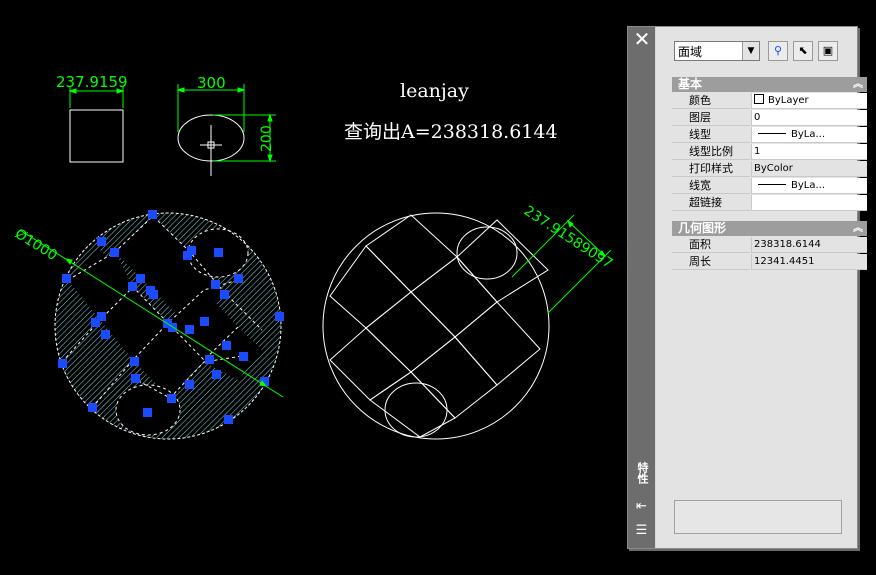 This screenshot has height=575, width=876. What do you see at coordinates (711, 152) in the screenshot?
I see `prop-name: 线型比例` at bounding box center [711, 152].